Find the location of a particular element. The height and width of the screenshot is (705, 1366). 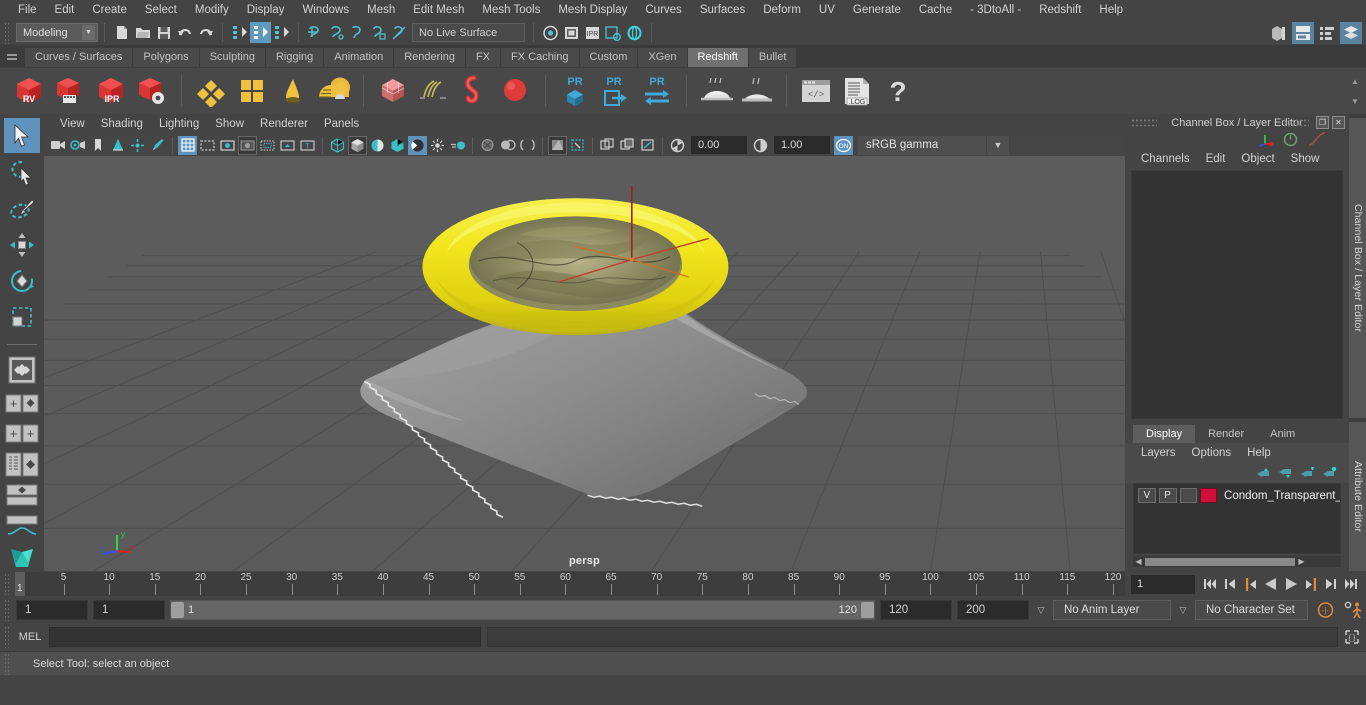

grid-toggle-icon is located at coordinates (187, 145).